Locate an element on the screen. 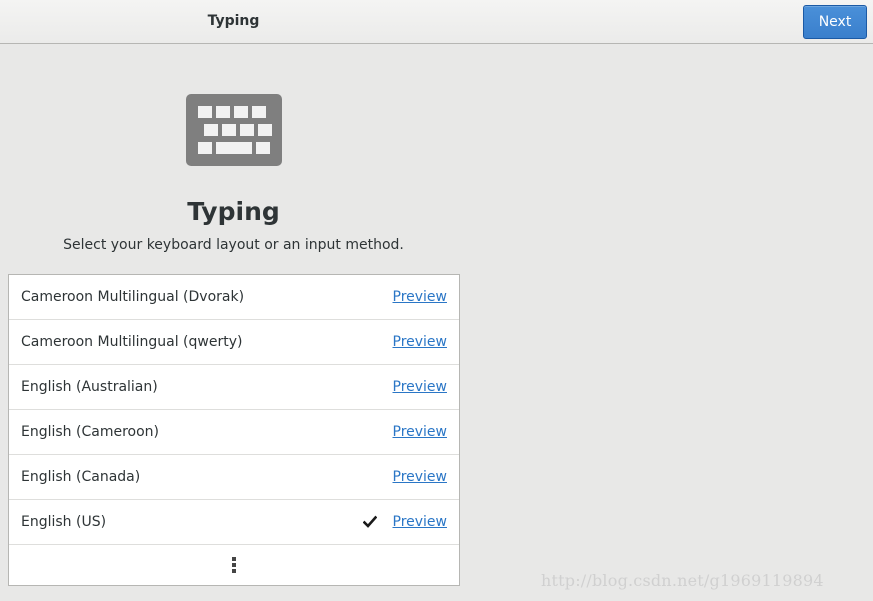 This screenshot has width=873, height=601. layout-row: Cameroon Multilingual (qwerty) Preview is located at coordinates (234, 342).